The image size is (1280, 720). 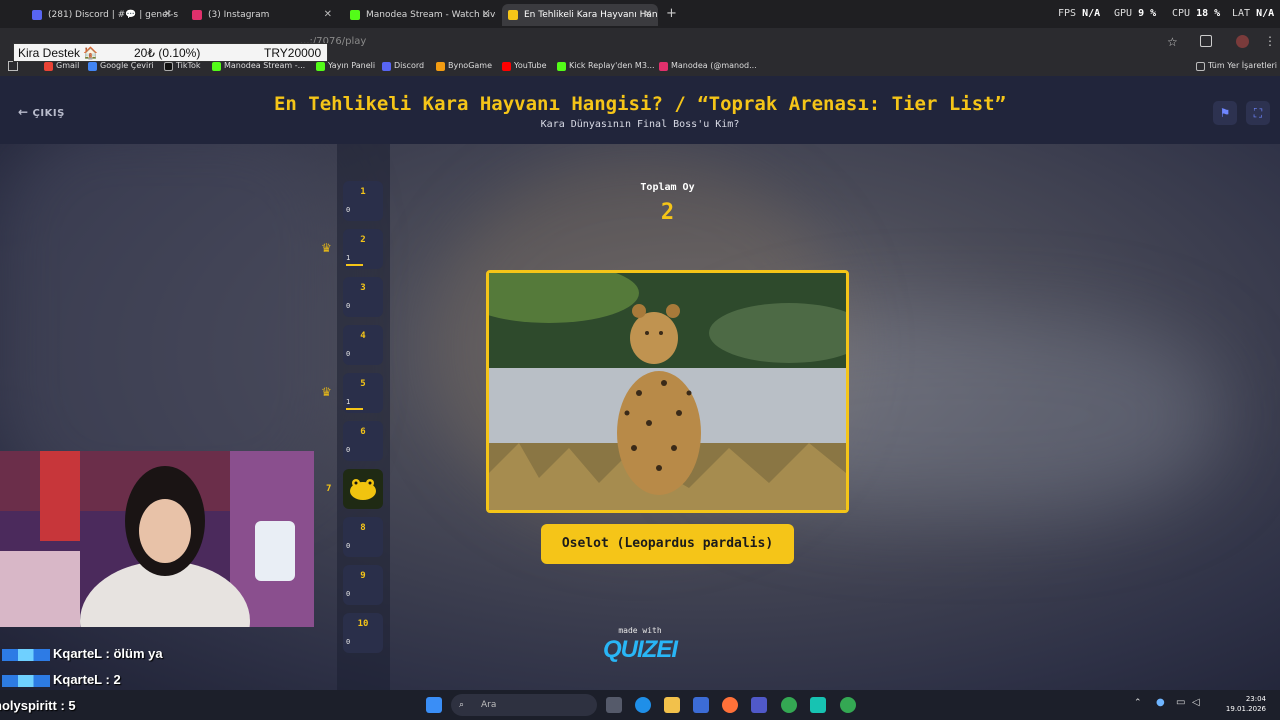 I want to click on tab-discord: (281) Discord | #💬 | genel-sohbet ✕, so click(x=102, y=15).